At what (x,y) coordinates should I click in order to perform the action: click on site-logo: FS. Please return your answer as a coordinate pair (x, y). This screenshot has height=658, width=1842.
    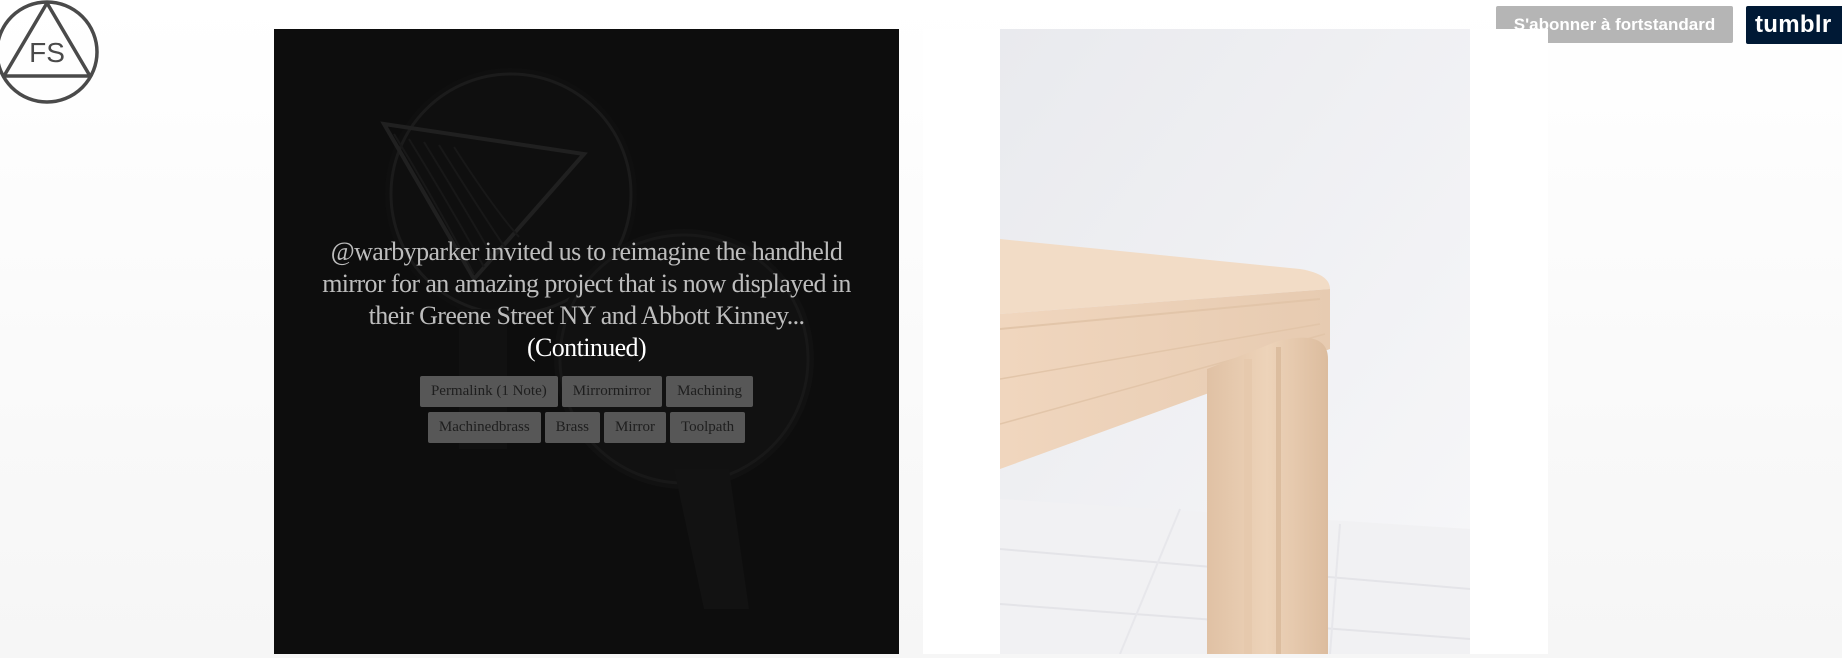
    Looking at the image, I should click on (50, 52).